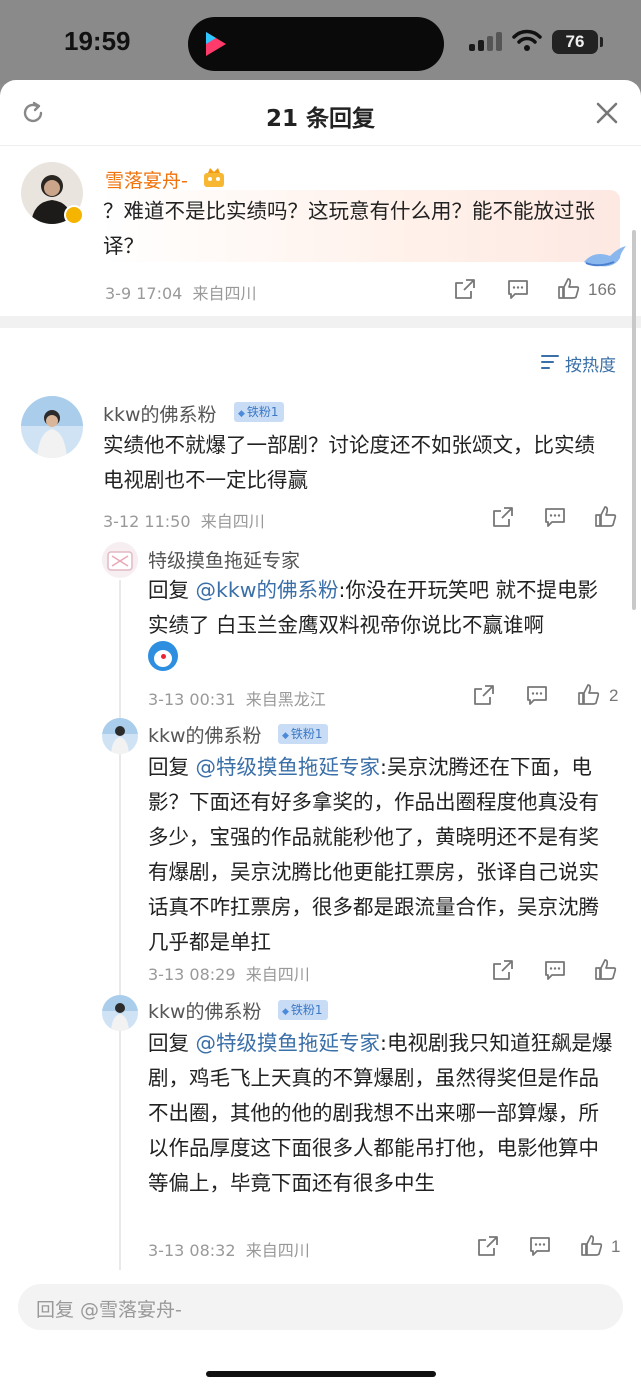  I want to click on comment-meta: 3-12 11:50 来自四川, so click(184, 520).